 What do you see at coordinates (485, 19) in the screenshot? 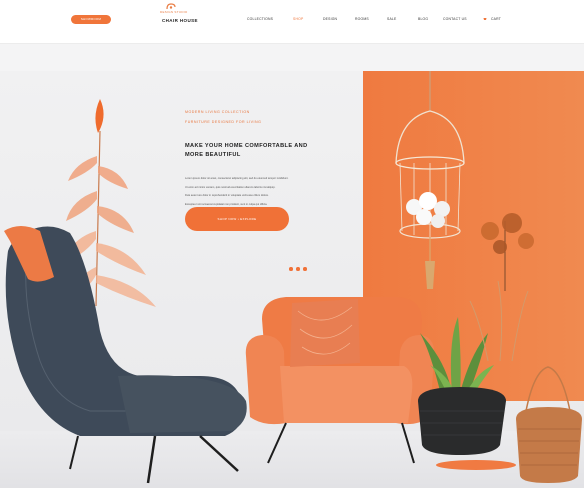
I see `cart-icon` at bounding box center [485, 19].